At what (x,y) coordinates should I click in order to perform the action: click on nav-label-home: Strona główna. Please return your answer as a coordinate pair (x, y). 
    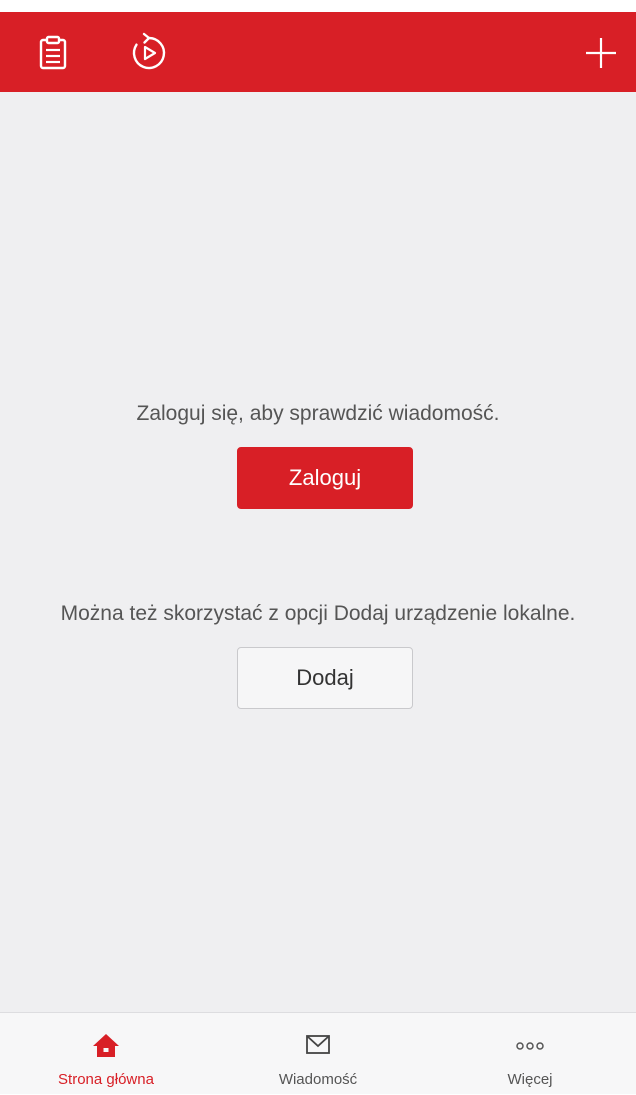
    Looking at the image, I should click on (106, 1079).